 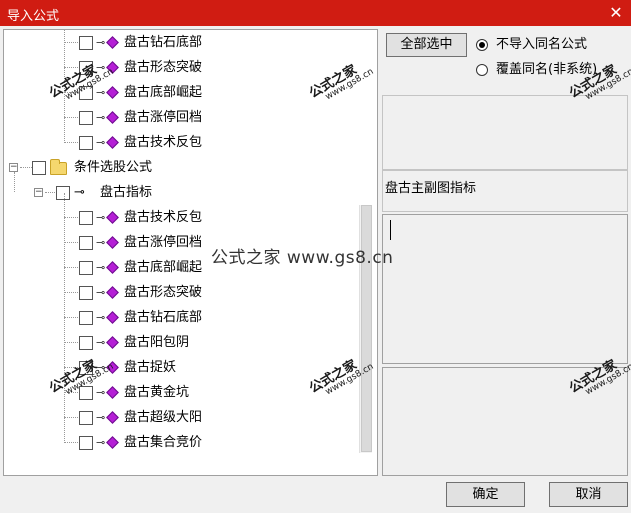 What do you see at coordinates (58, 167) in the screenshot?
I see `folder-icon` at bounding box center [58, 167].